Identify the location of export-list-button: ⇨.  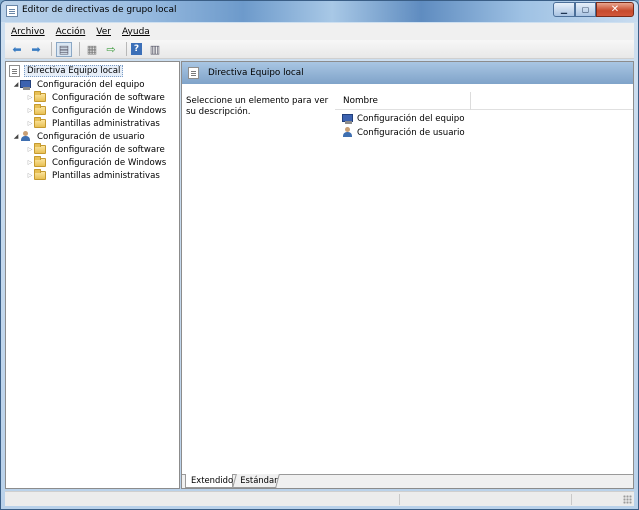
(111, 49).